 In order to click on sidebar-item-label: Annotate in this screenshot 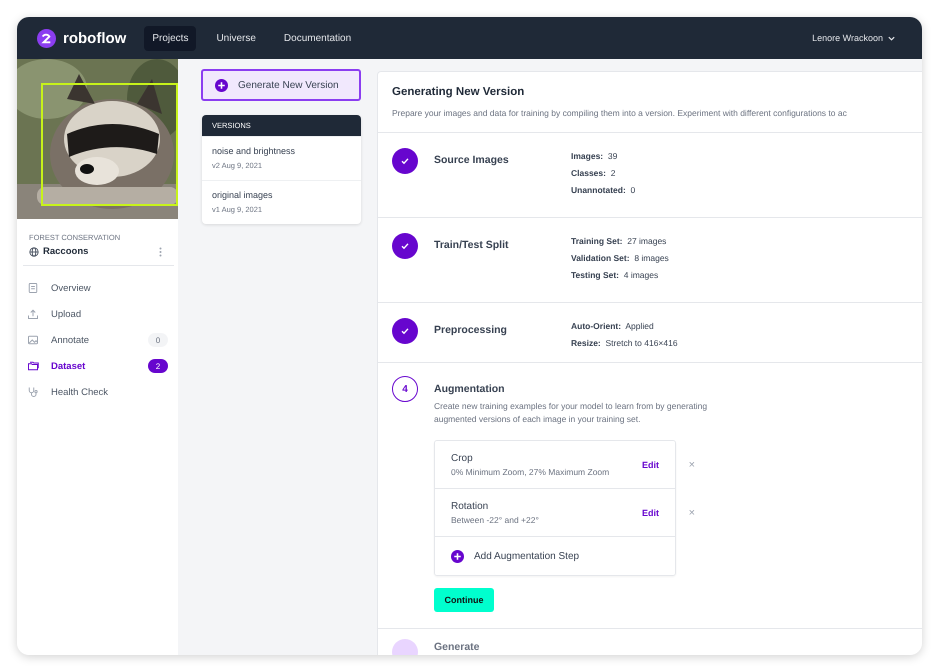, I will do `click(70, 340)`.